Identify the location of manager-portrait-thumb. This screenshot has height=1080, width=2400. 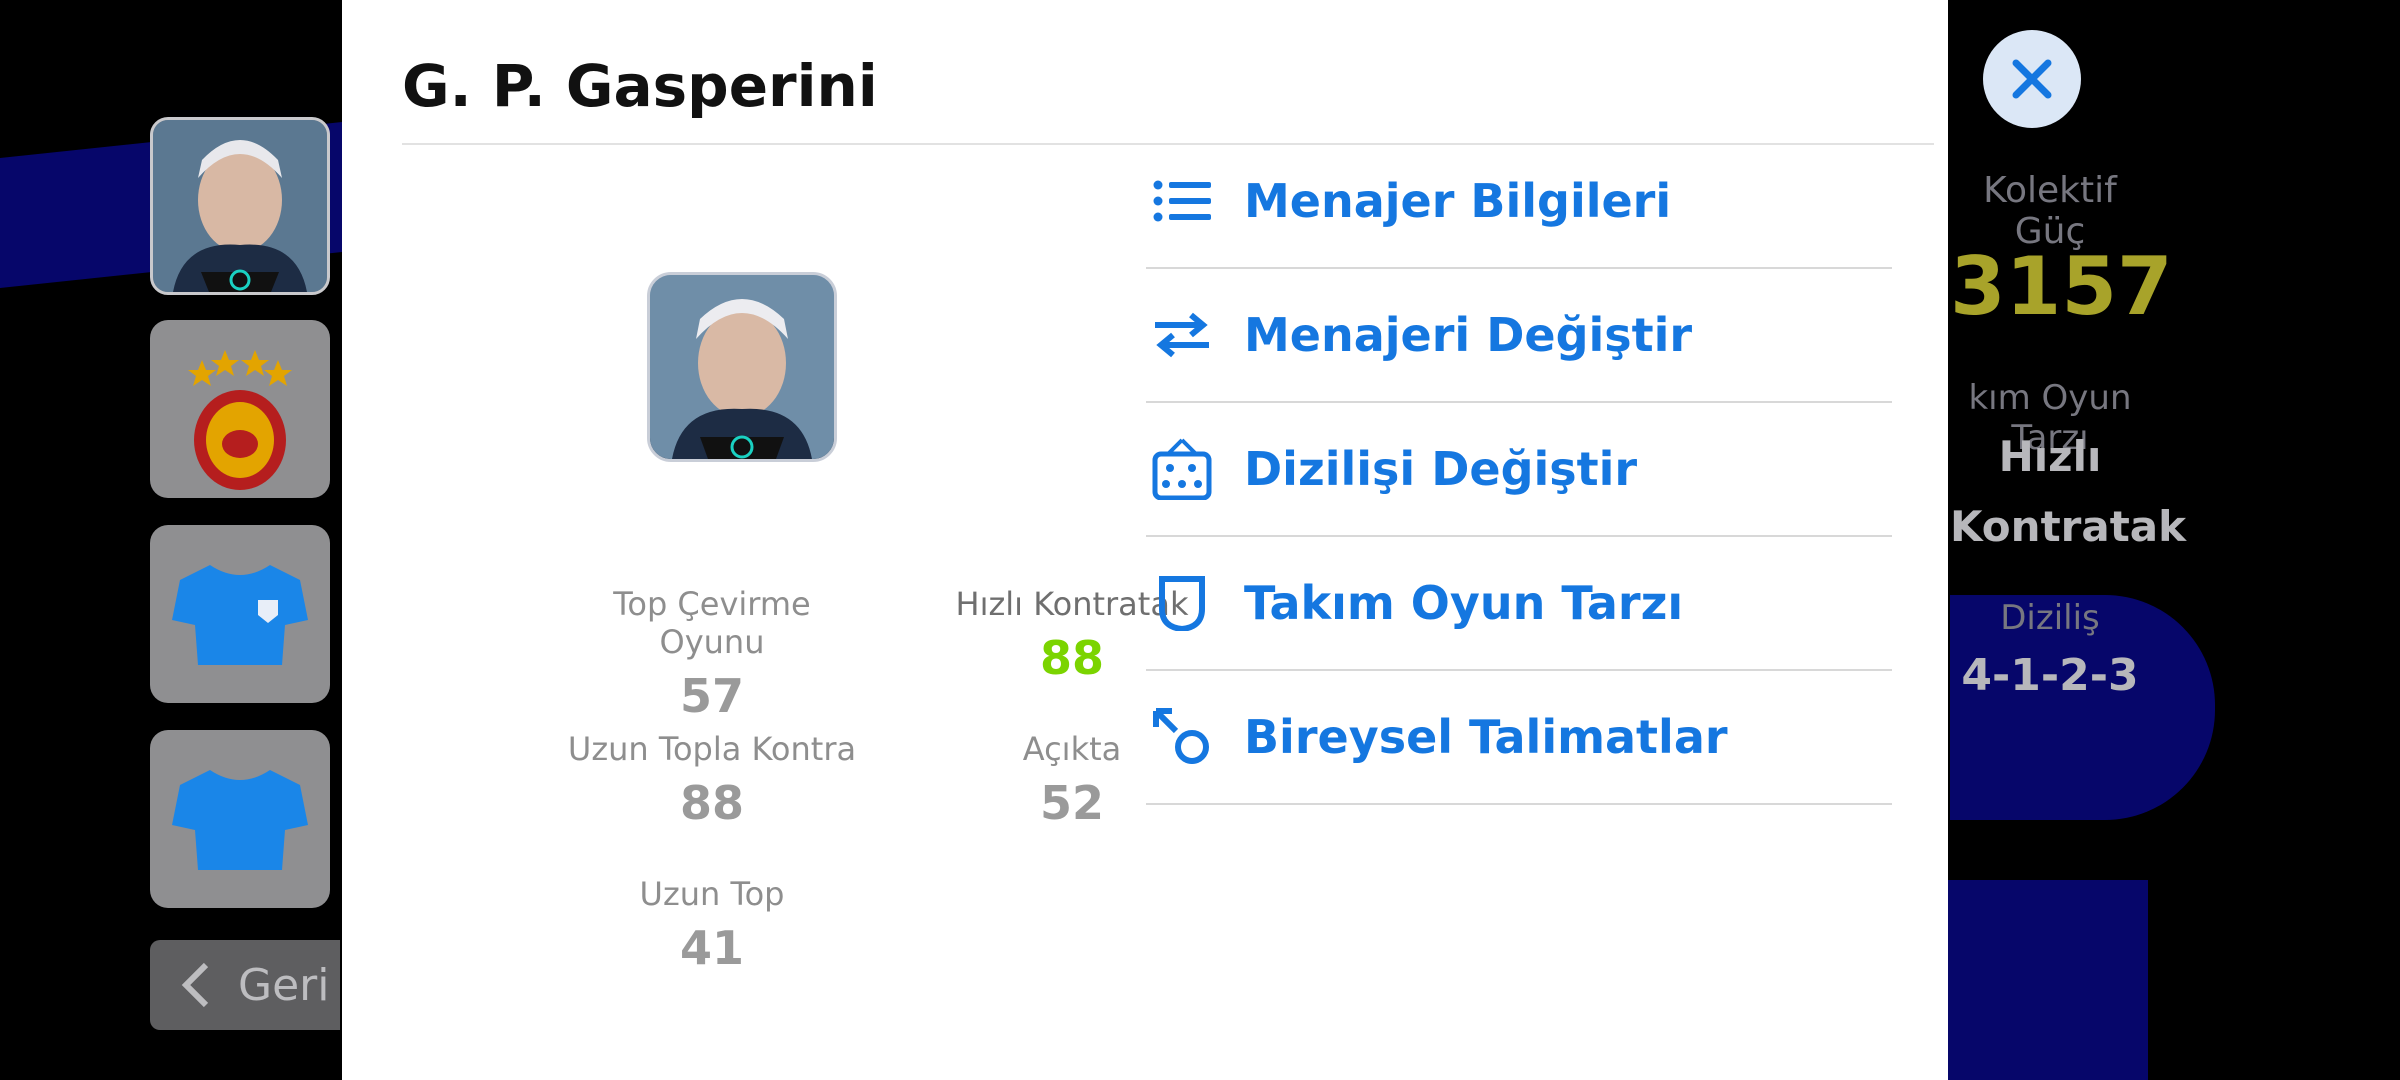
(240, 206).